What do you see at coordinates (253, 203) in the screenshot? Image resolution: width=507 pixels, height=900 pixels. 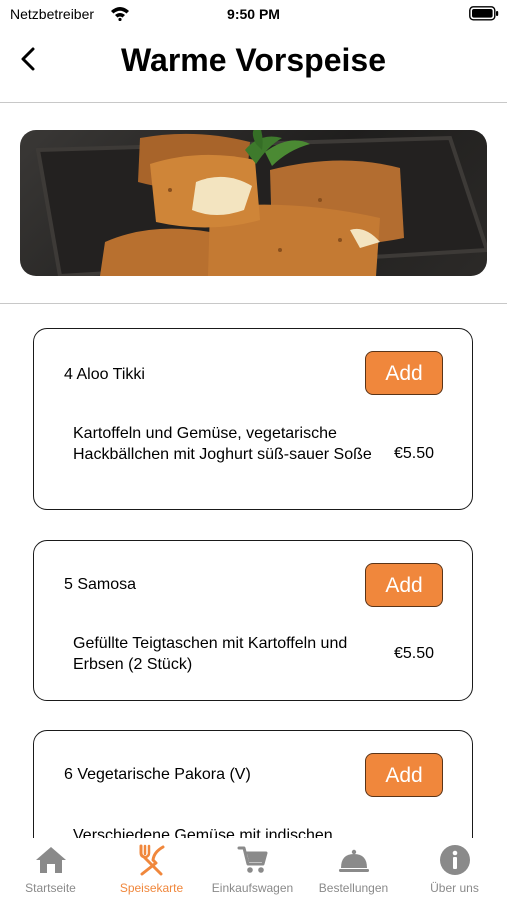 I see `category-hero-image` at bounding box center [253, 203].